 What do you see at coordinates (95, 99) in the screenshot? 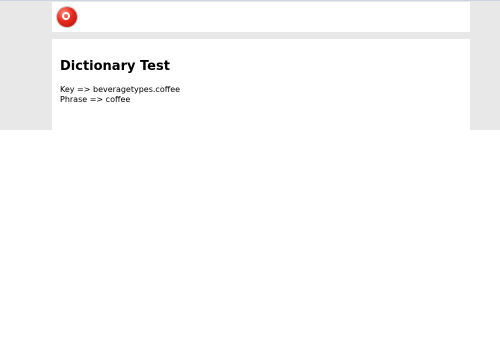
I see `phrase-row: Phrase => coffee` at bounding box center [95, 99].